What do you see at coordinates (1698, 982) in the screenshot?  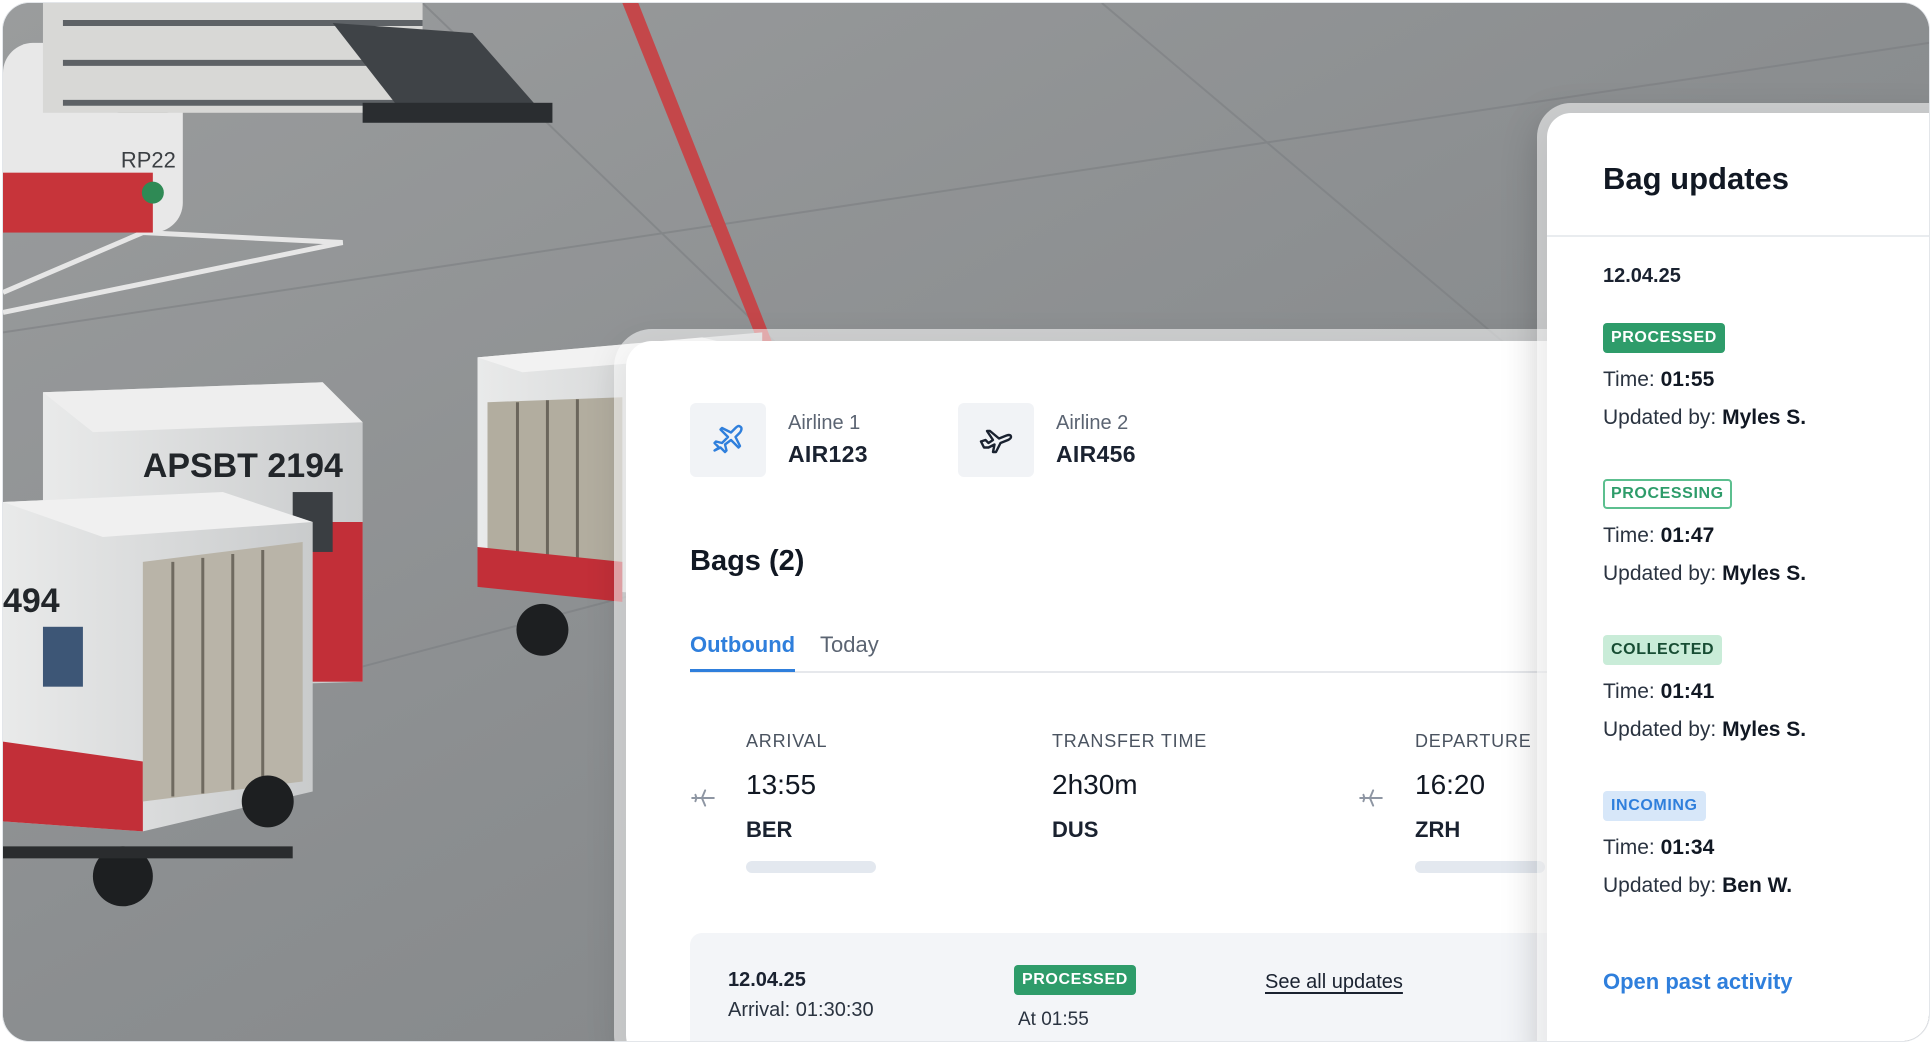 I see `open-past-activity-link: Open past activity` at bounding box center [1698, 982].